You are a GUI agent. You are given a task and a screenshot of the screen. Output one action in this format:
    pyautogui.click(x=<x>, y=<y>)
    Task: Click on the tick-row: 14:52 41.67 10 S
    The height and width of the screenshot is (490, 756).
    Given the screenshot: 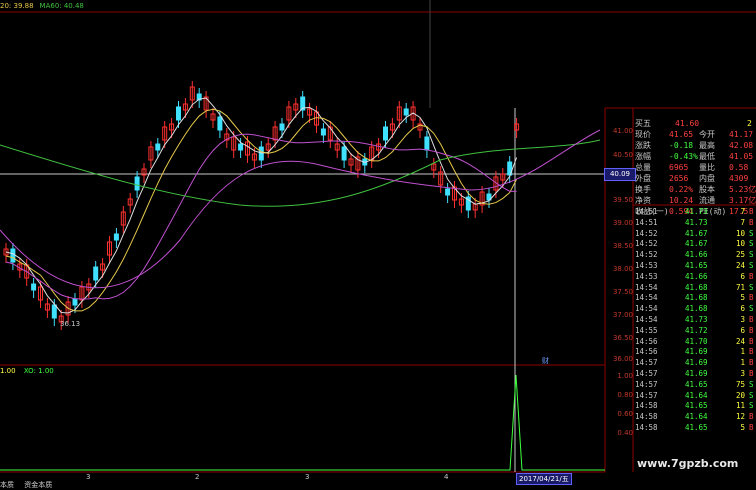 What is the action you would take?
    pyautogui.click(x=694, y=234)
    